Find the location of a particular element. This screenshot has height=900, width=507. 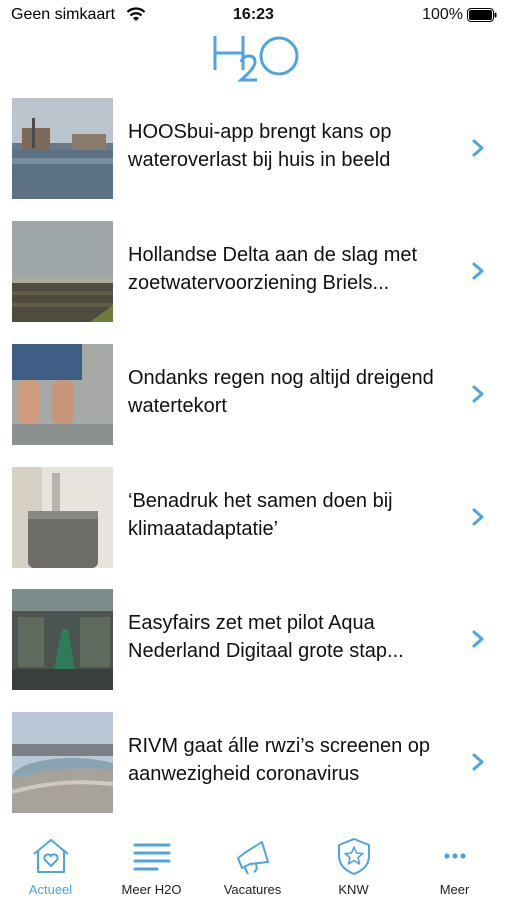

tab-label: Meer is located at coordinates (454, 889).